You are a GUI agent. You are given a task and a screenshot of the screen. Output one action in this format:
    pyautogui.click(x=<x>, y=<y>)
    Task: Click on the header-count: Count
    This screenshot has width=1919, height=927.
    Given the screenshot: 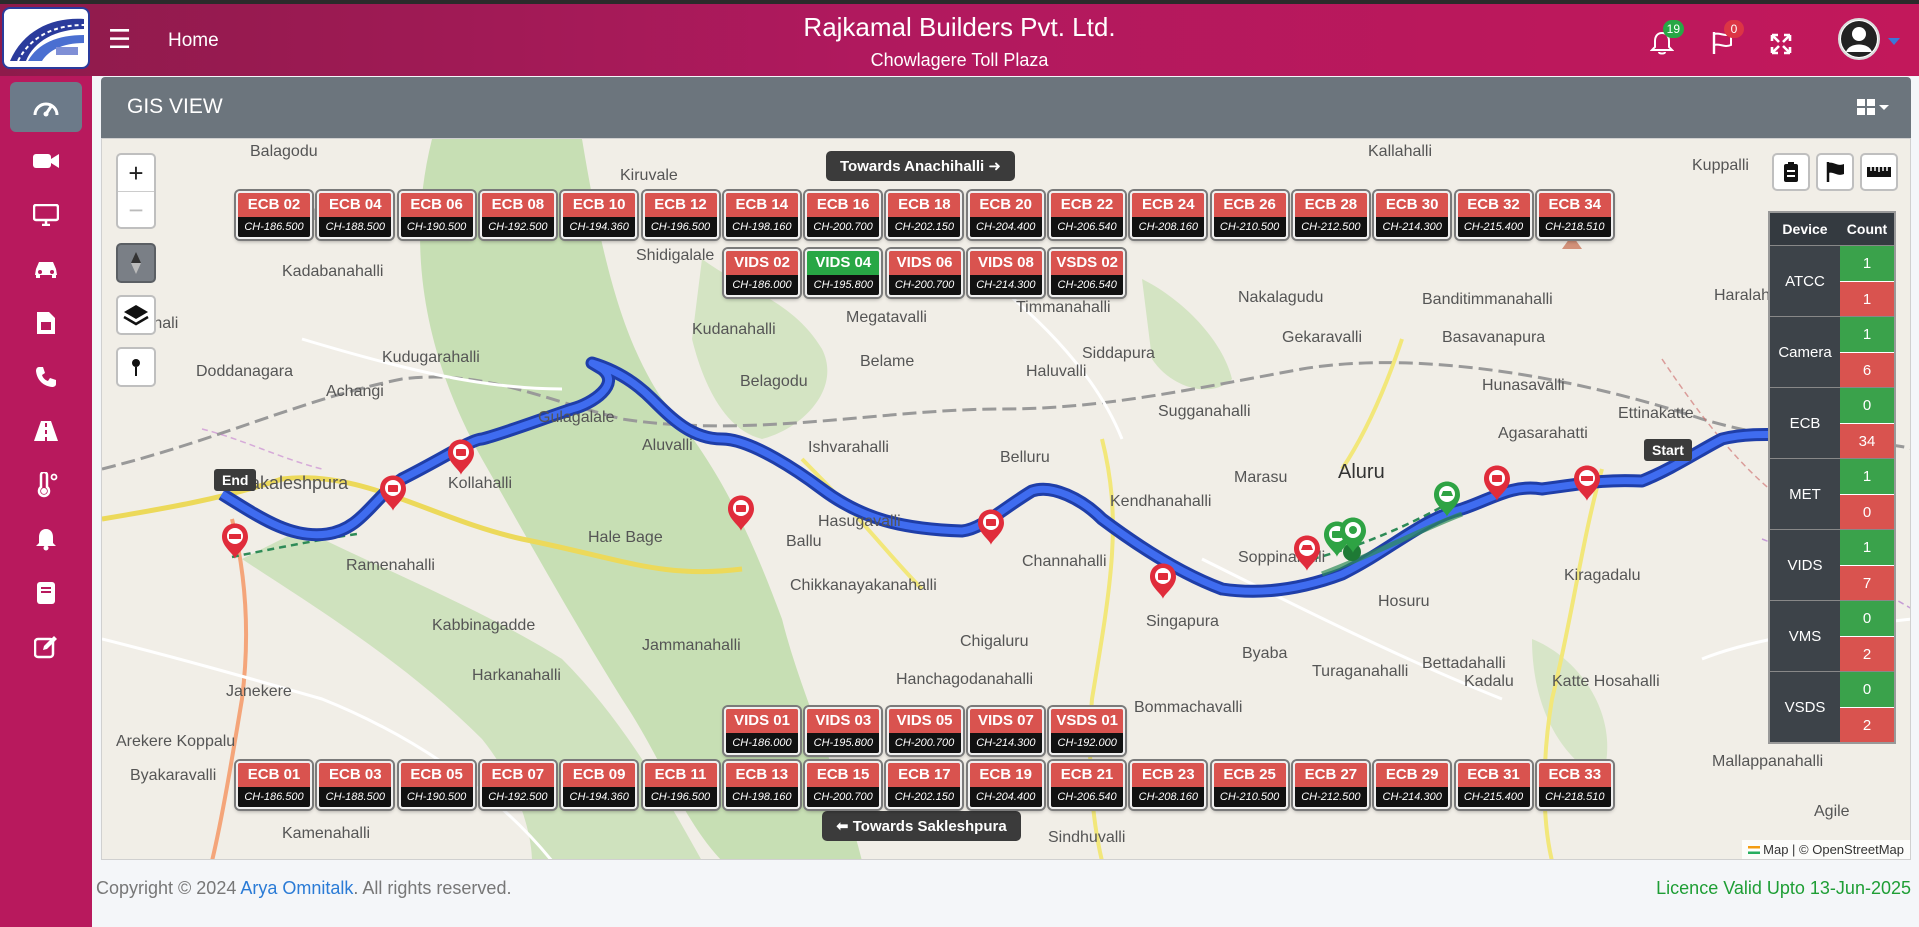 What is the action you would take?
    pyautogui.click(x=1867, y=229)
    